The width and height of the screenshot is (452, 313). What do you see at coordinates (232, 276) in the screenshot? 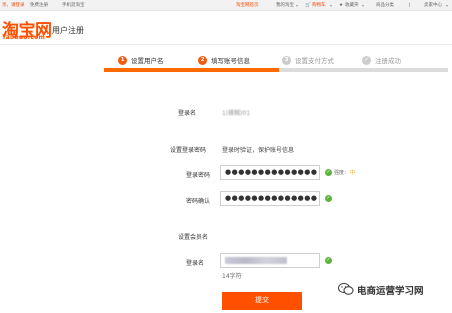
I see `member-name-hint: 14字符` at bounding box center [232, 276].